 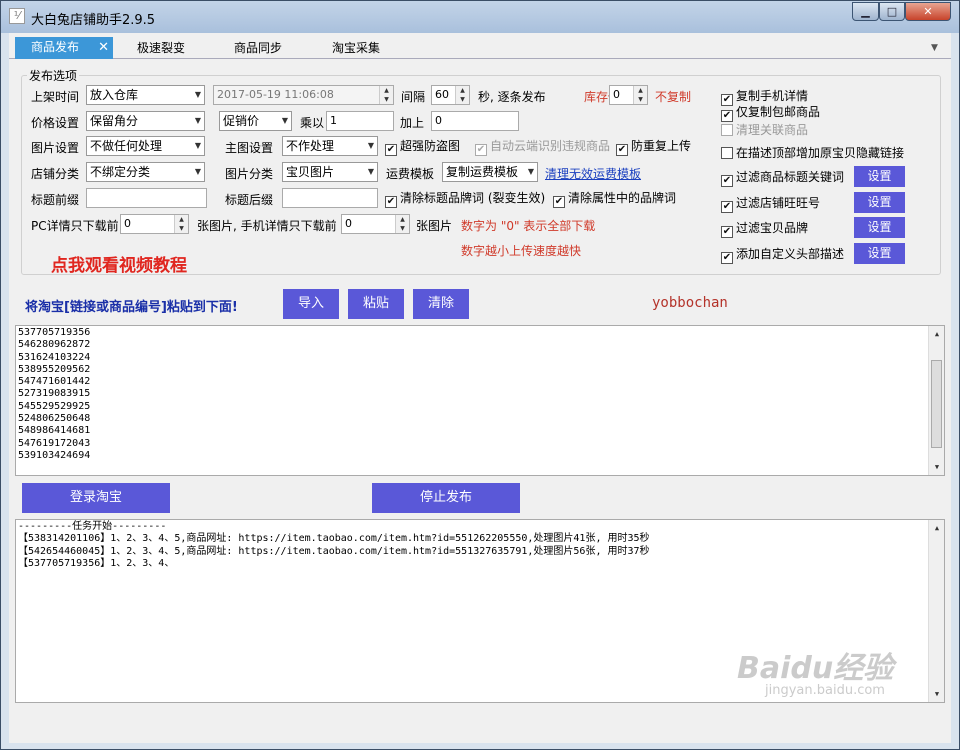 I want to click on clear-brand-title-checkbox: ✔ 清除标题品牌词 (裂变生效), so click(x=465, y=199).